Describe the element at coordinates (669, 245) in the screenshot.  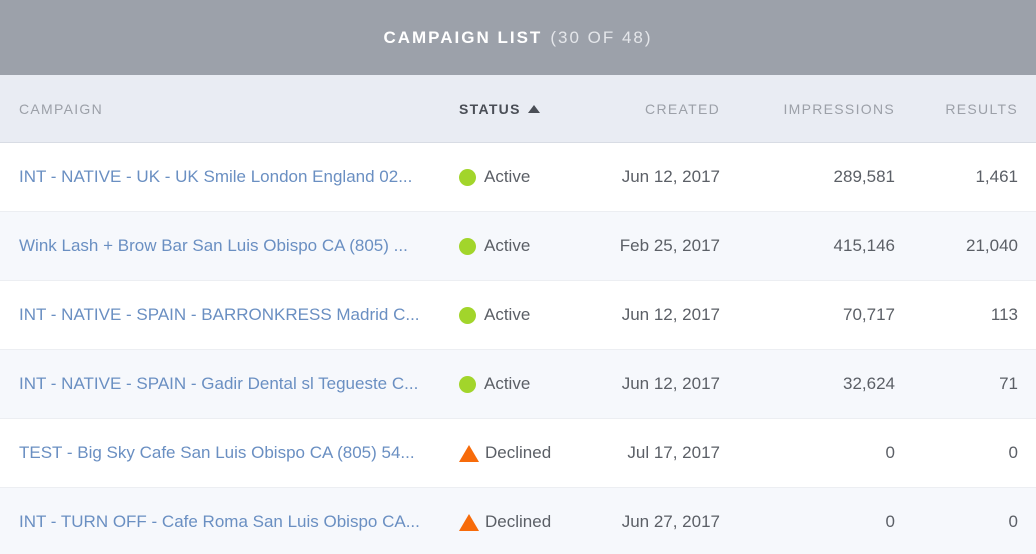
I see `created-date: Feb 25, 2017` at that location.